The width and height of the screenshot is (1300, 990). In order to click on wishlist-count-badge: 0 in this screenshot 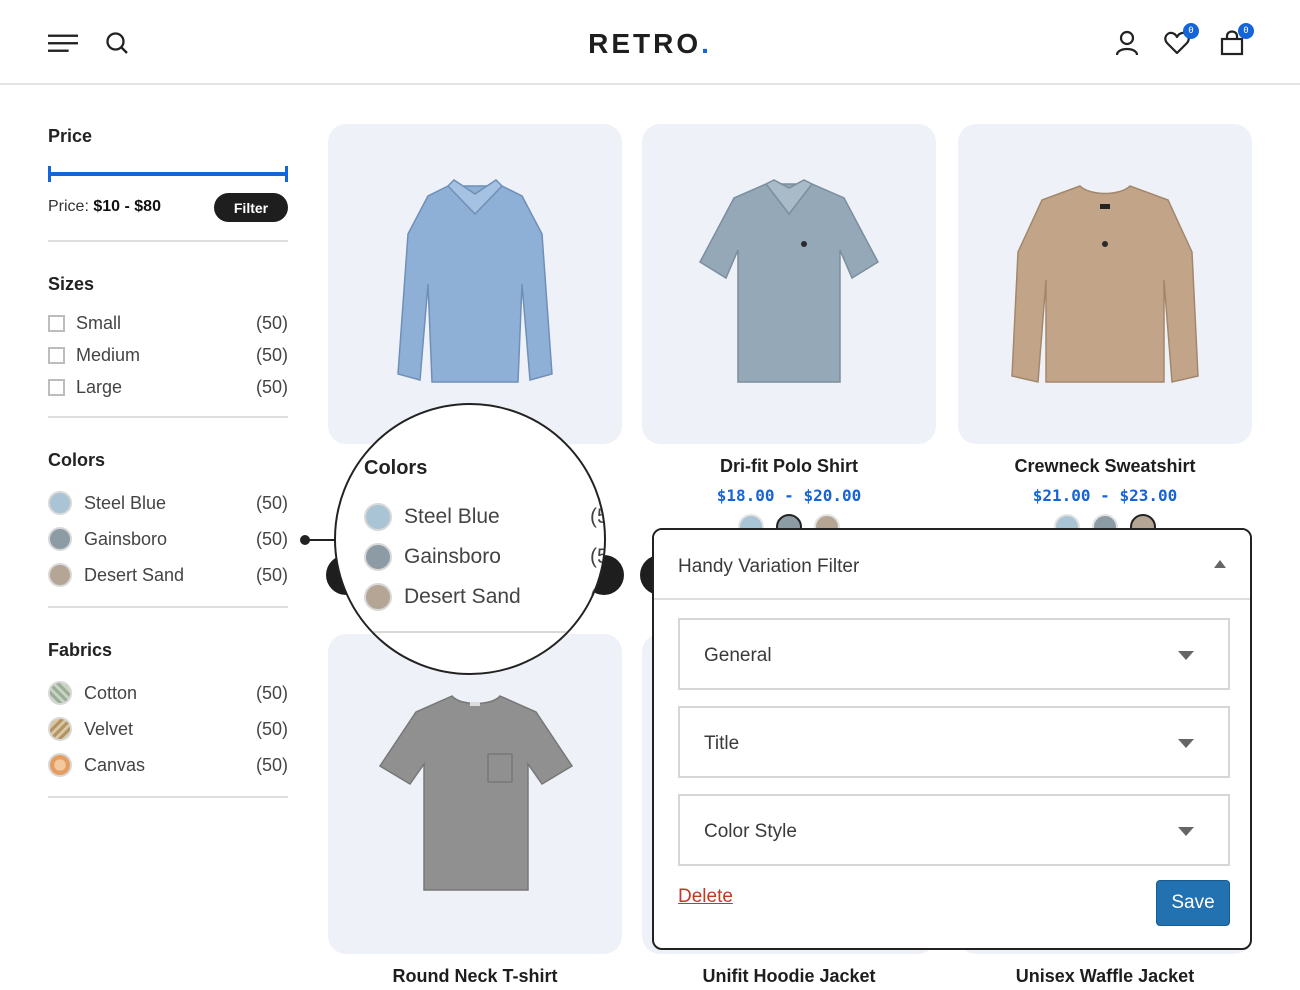, I will do `click(1191, 31)`.